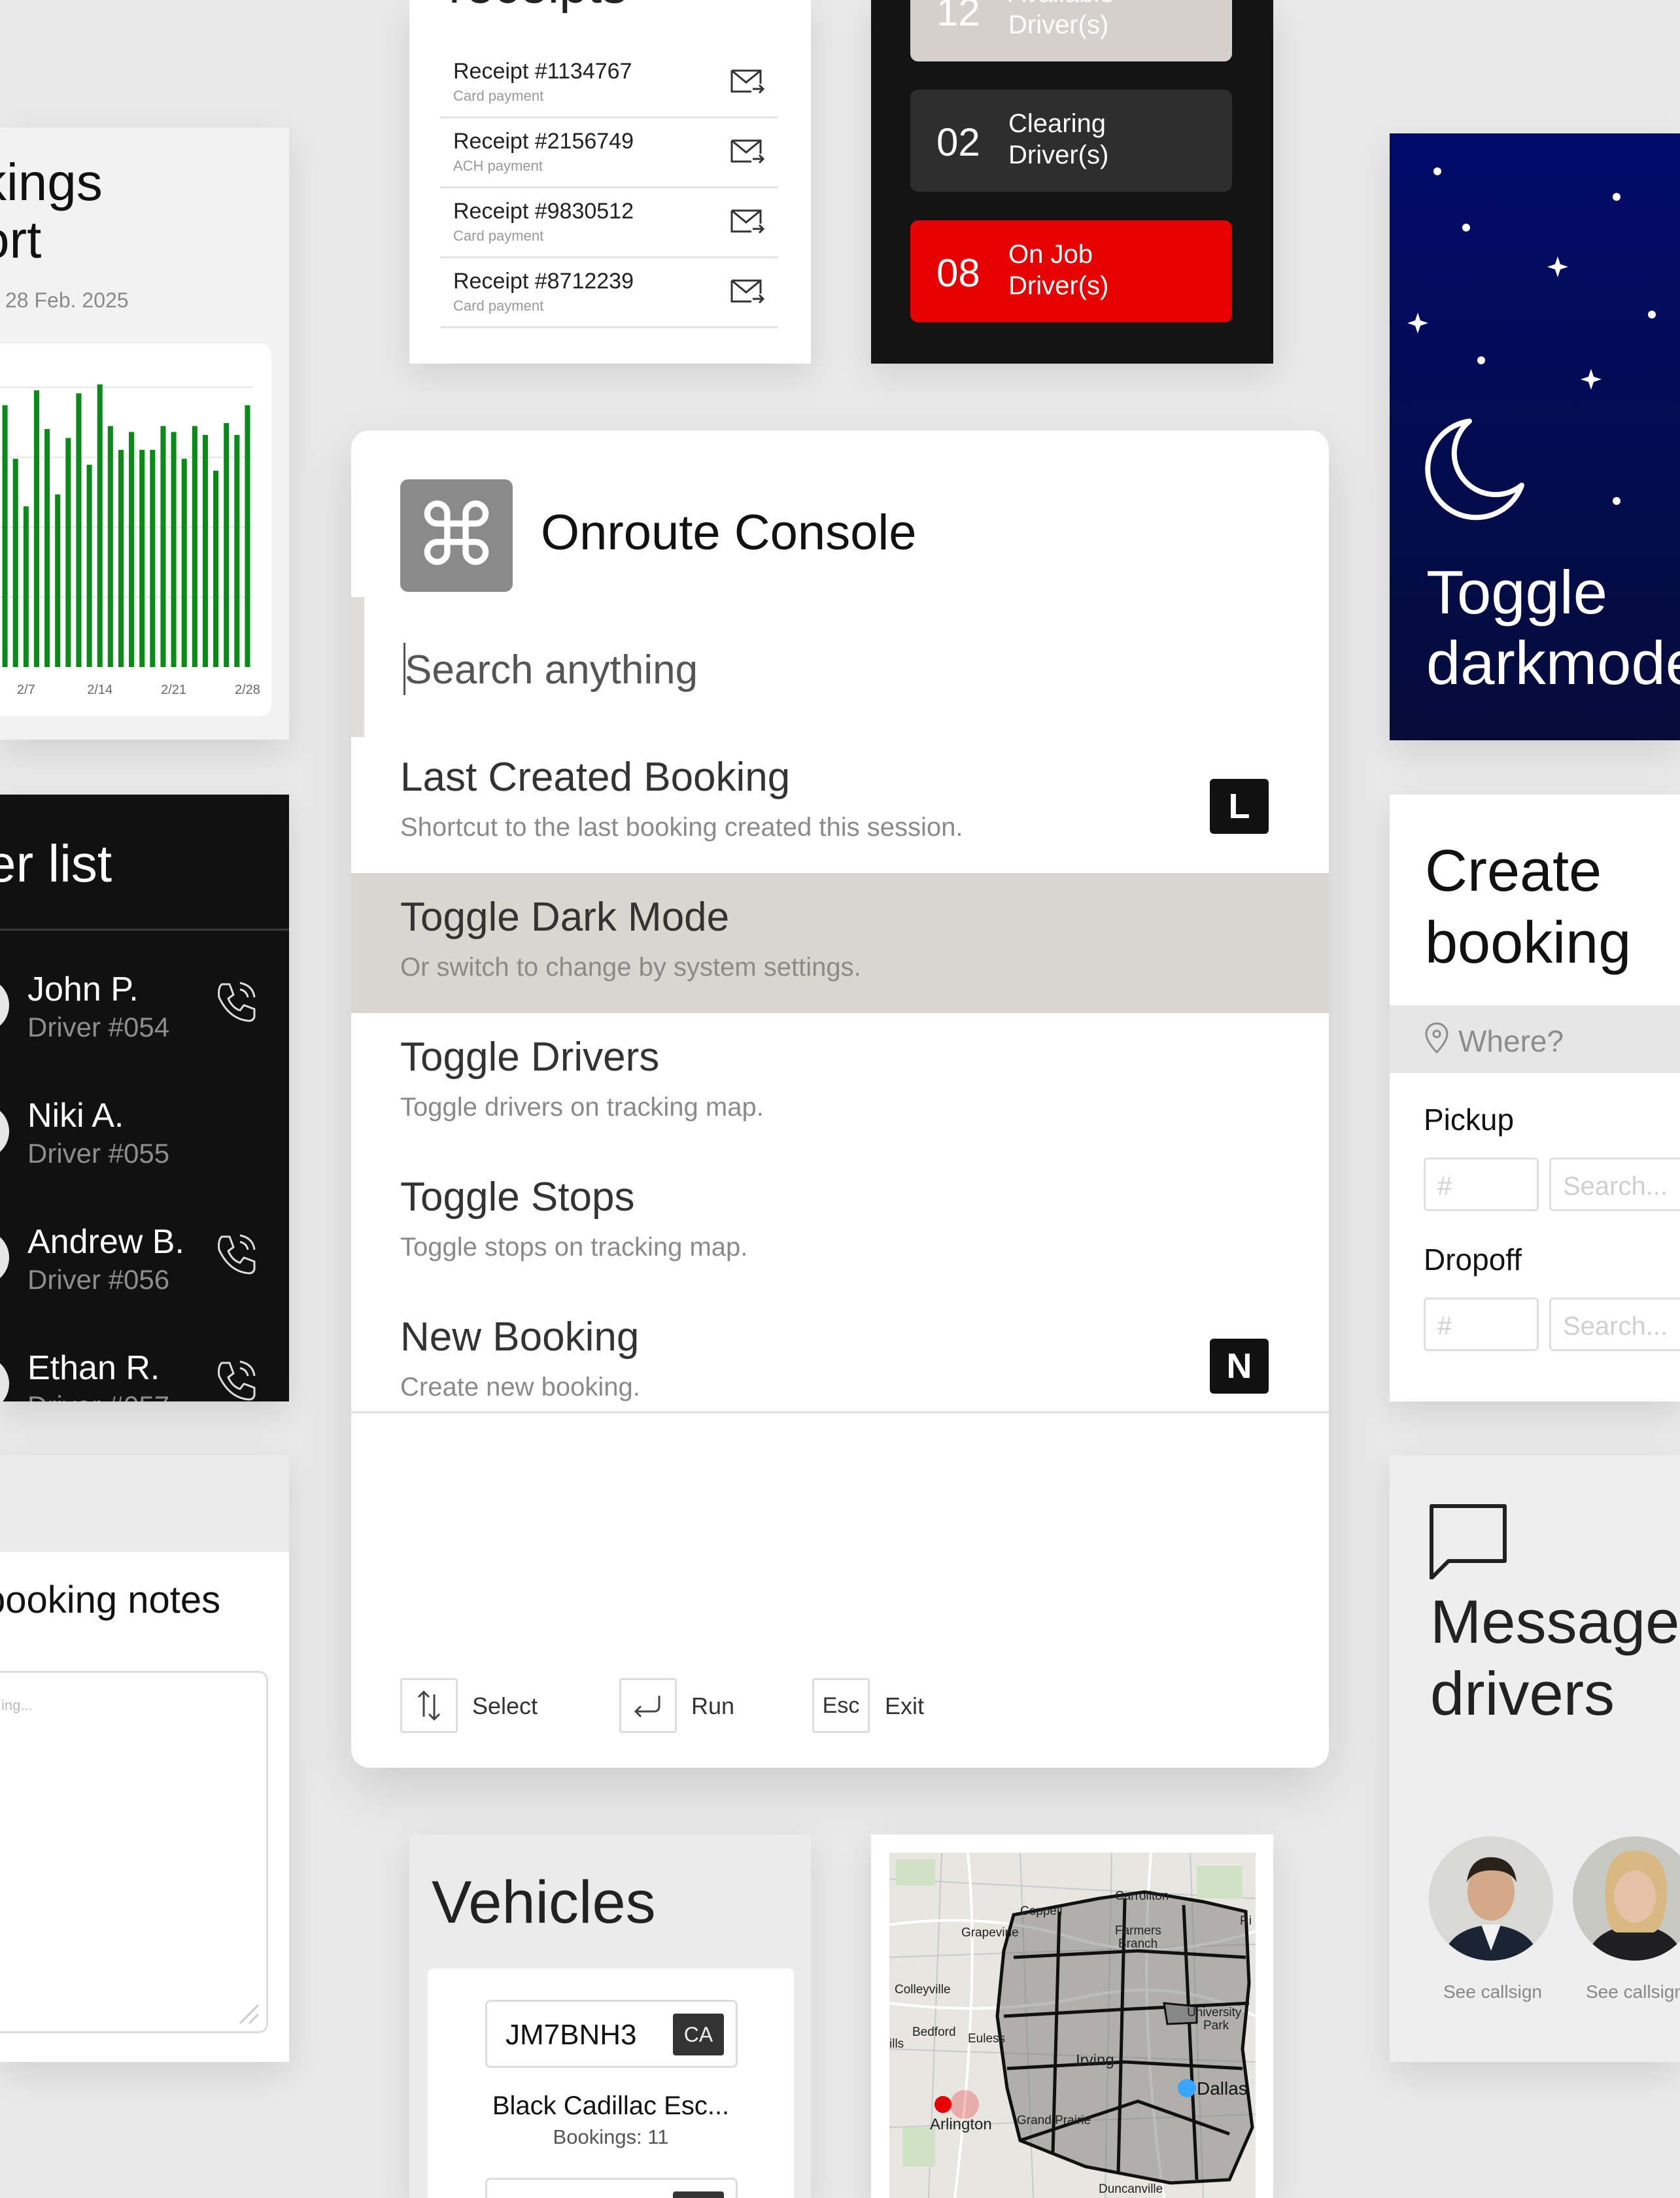 This screenshot has width=1680, height=2198. What do you see at coordinates (98, 1280) in the screenshot?
I see `driver-id: Driver #056` at bounding box center [98, 1280].